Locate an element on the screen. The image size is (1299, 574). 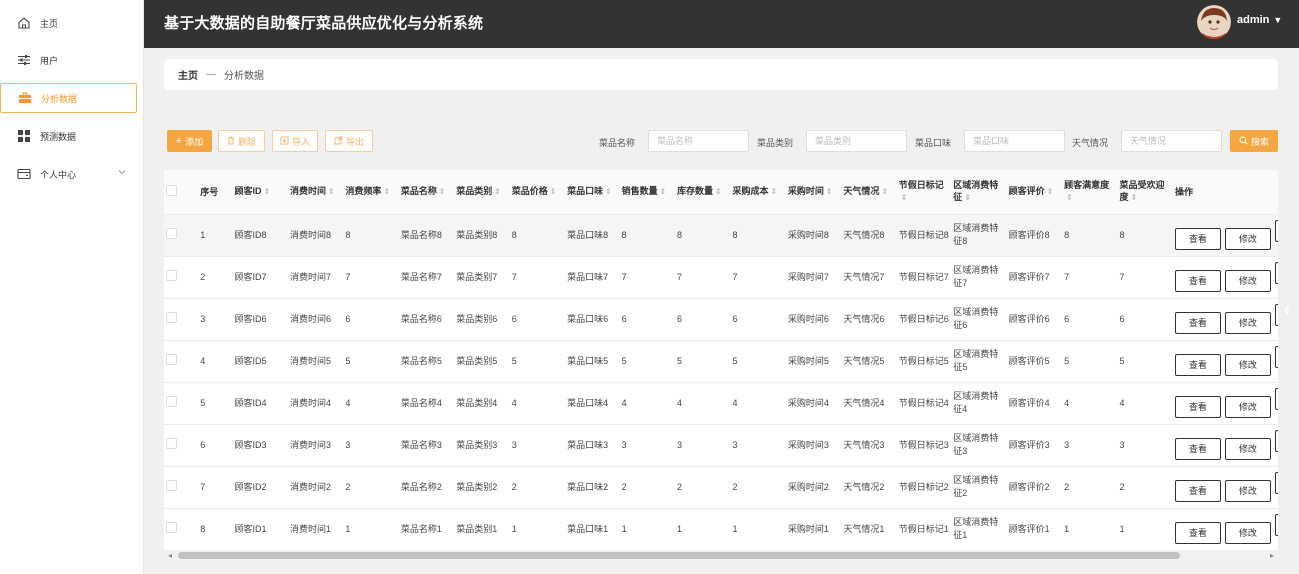
horizontal-scrollbar: ◂ ▸ is located at coordinates (721, 555).